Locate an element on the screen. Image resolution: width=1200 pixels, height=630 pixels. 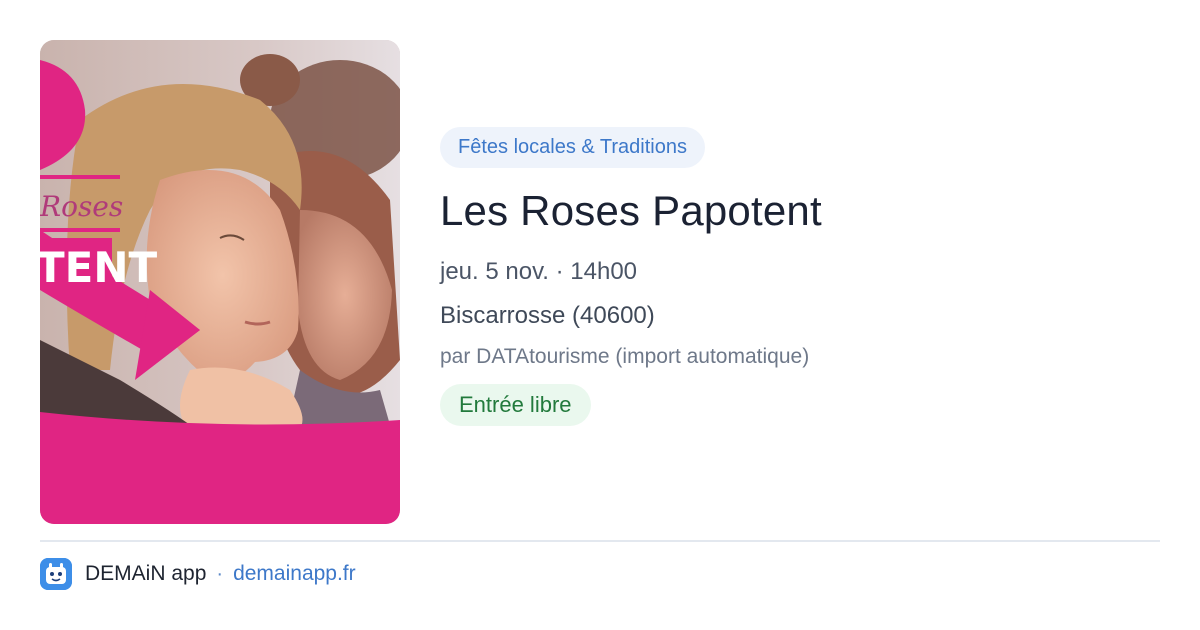
app-domain-link: demainapp.fr is located at coordinates (294, 574).